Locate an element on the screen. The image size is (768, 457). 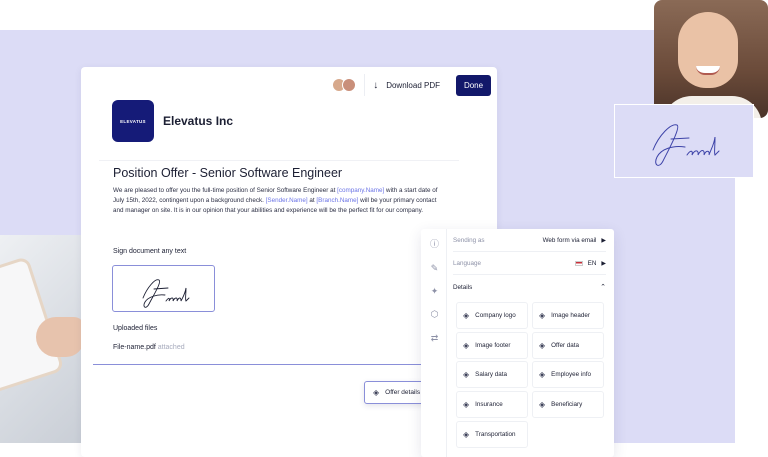
language-row: Language EN ▶ is located at coordinates (529, 264).